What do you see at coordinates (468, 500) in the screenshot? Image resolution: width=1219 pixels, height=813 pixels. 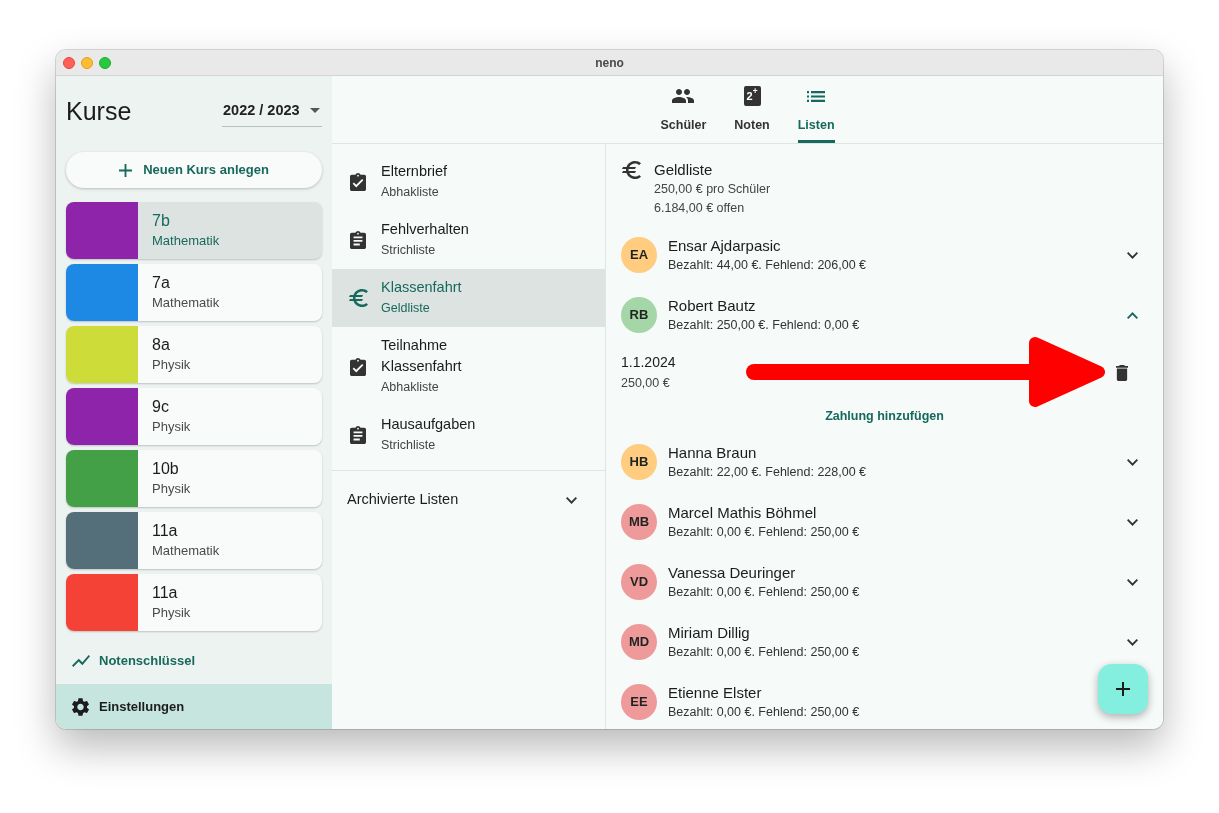 I see `archived-lists-toggle: Archivierte Listen` at bounding box center [468, 500].